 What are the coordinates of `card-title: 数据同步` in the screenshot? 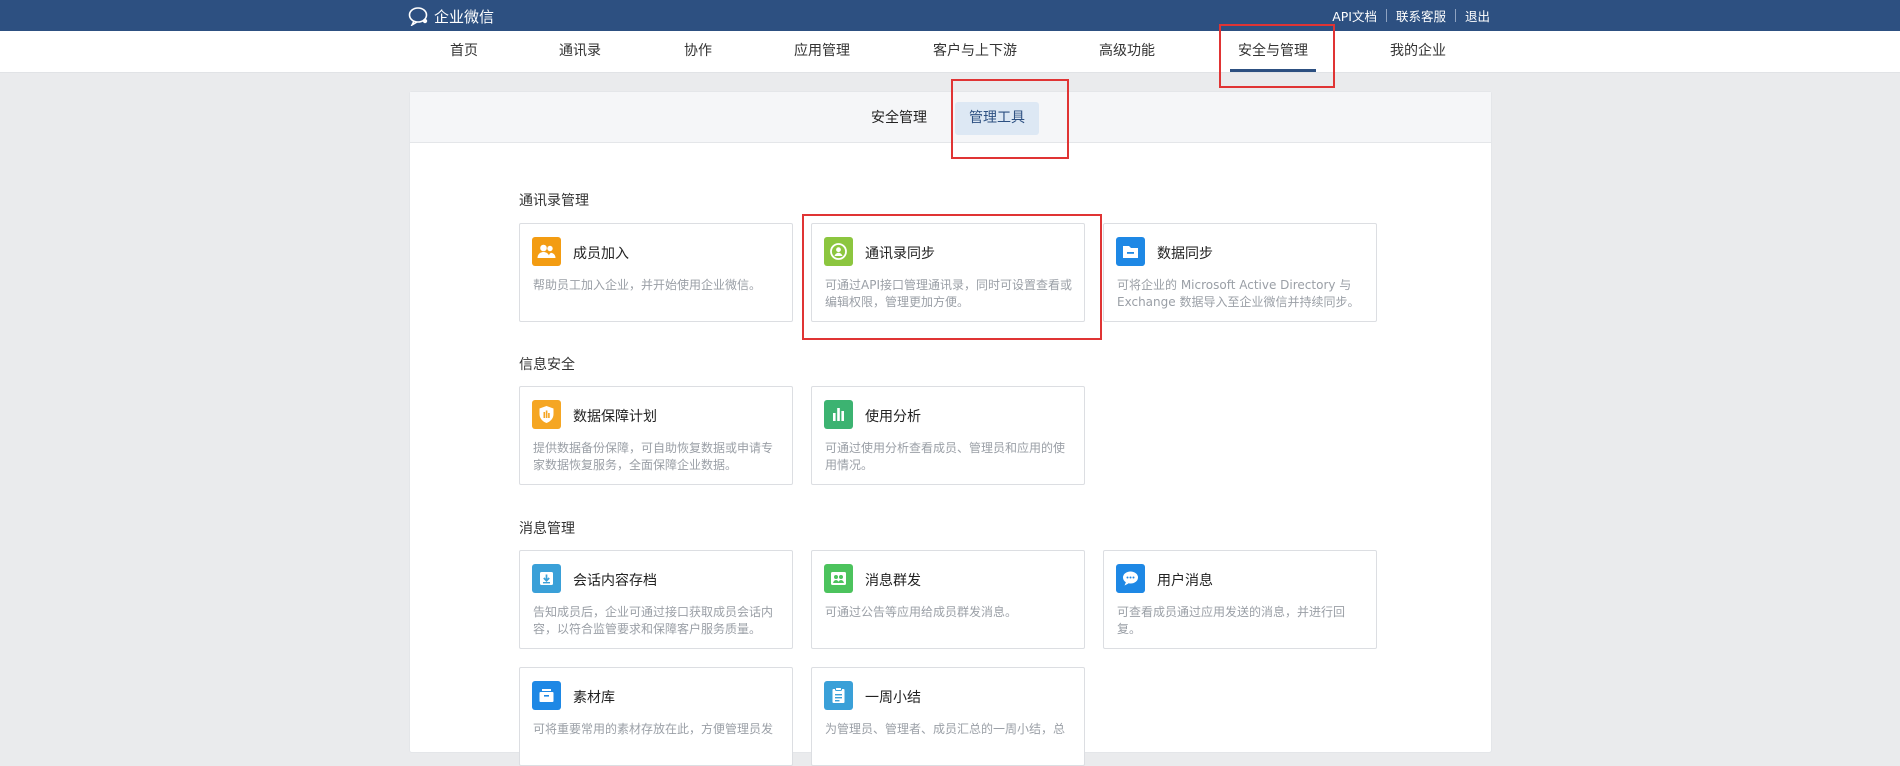 It's located at (1185, 254).